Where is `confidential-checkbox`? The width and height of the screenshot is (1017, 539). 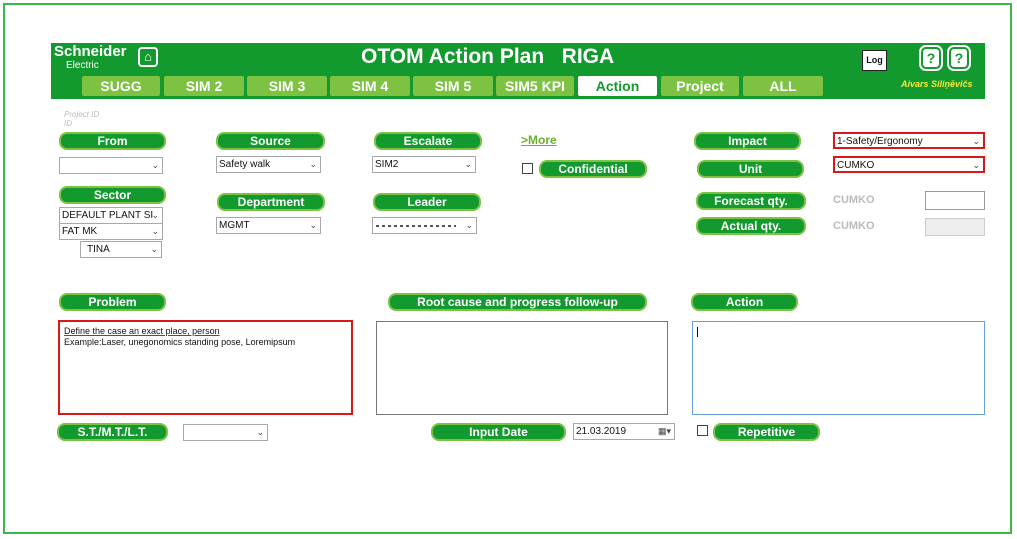 confidential-checkbox is located at coordinates (527, 168).